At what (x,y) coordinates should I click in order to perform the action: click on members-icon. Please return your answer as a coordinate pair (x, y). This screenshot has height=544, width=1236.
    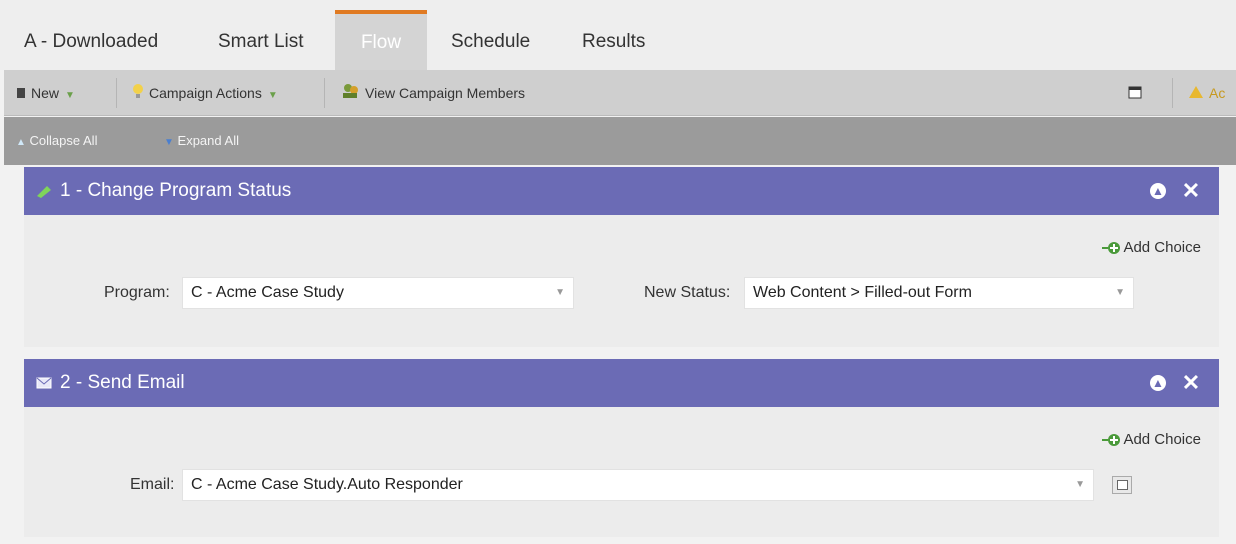
    Looking at the image, I should click on (351, 94).